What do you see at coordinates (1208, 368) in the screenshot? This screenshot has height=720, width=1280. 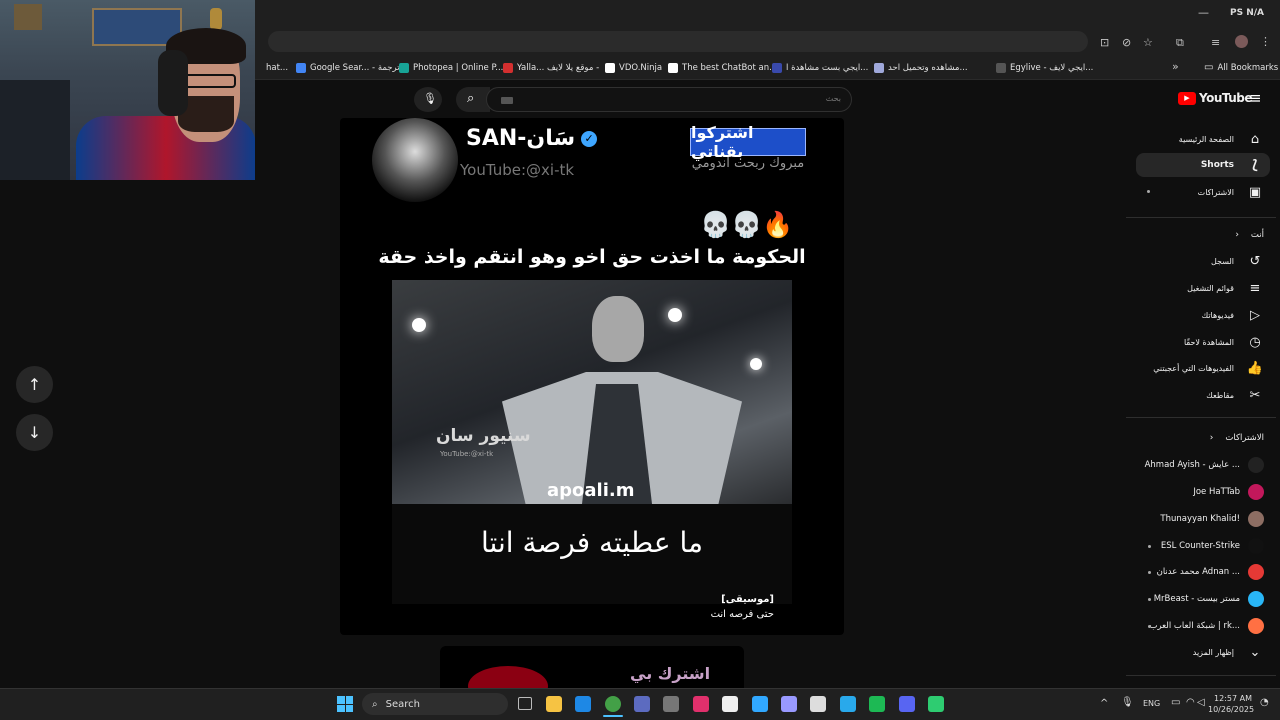 I see `sidebar-item-liked: 👍 الفيديوهات التي أعجبتني` at bounding box center [1208, 368].